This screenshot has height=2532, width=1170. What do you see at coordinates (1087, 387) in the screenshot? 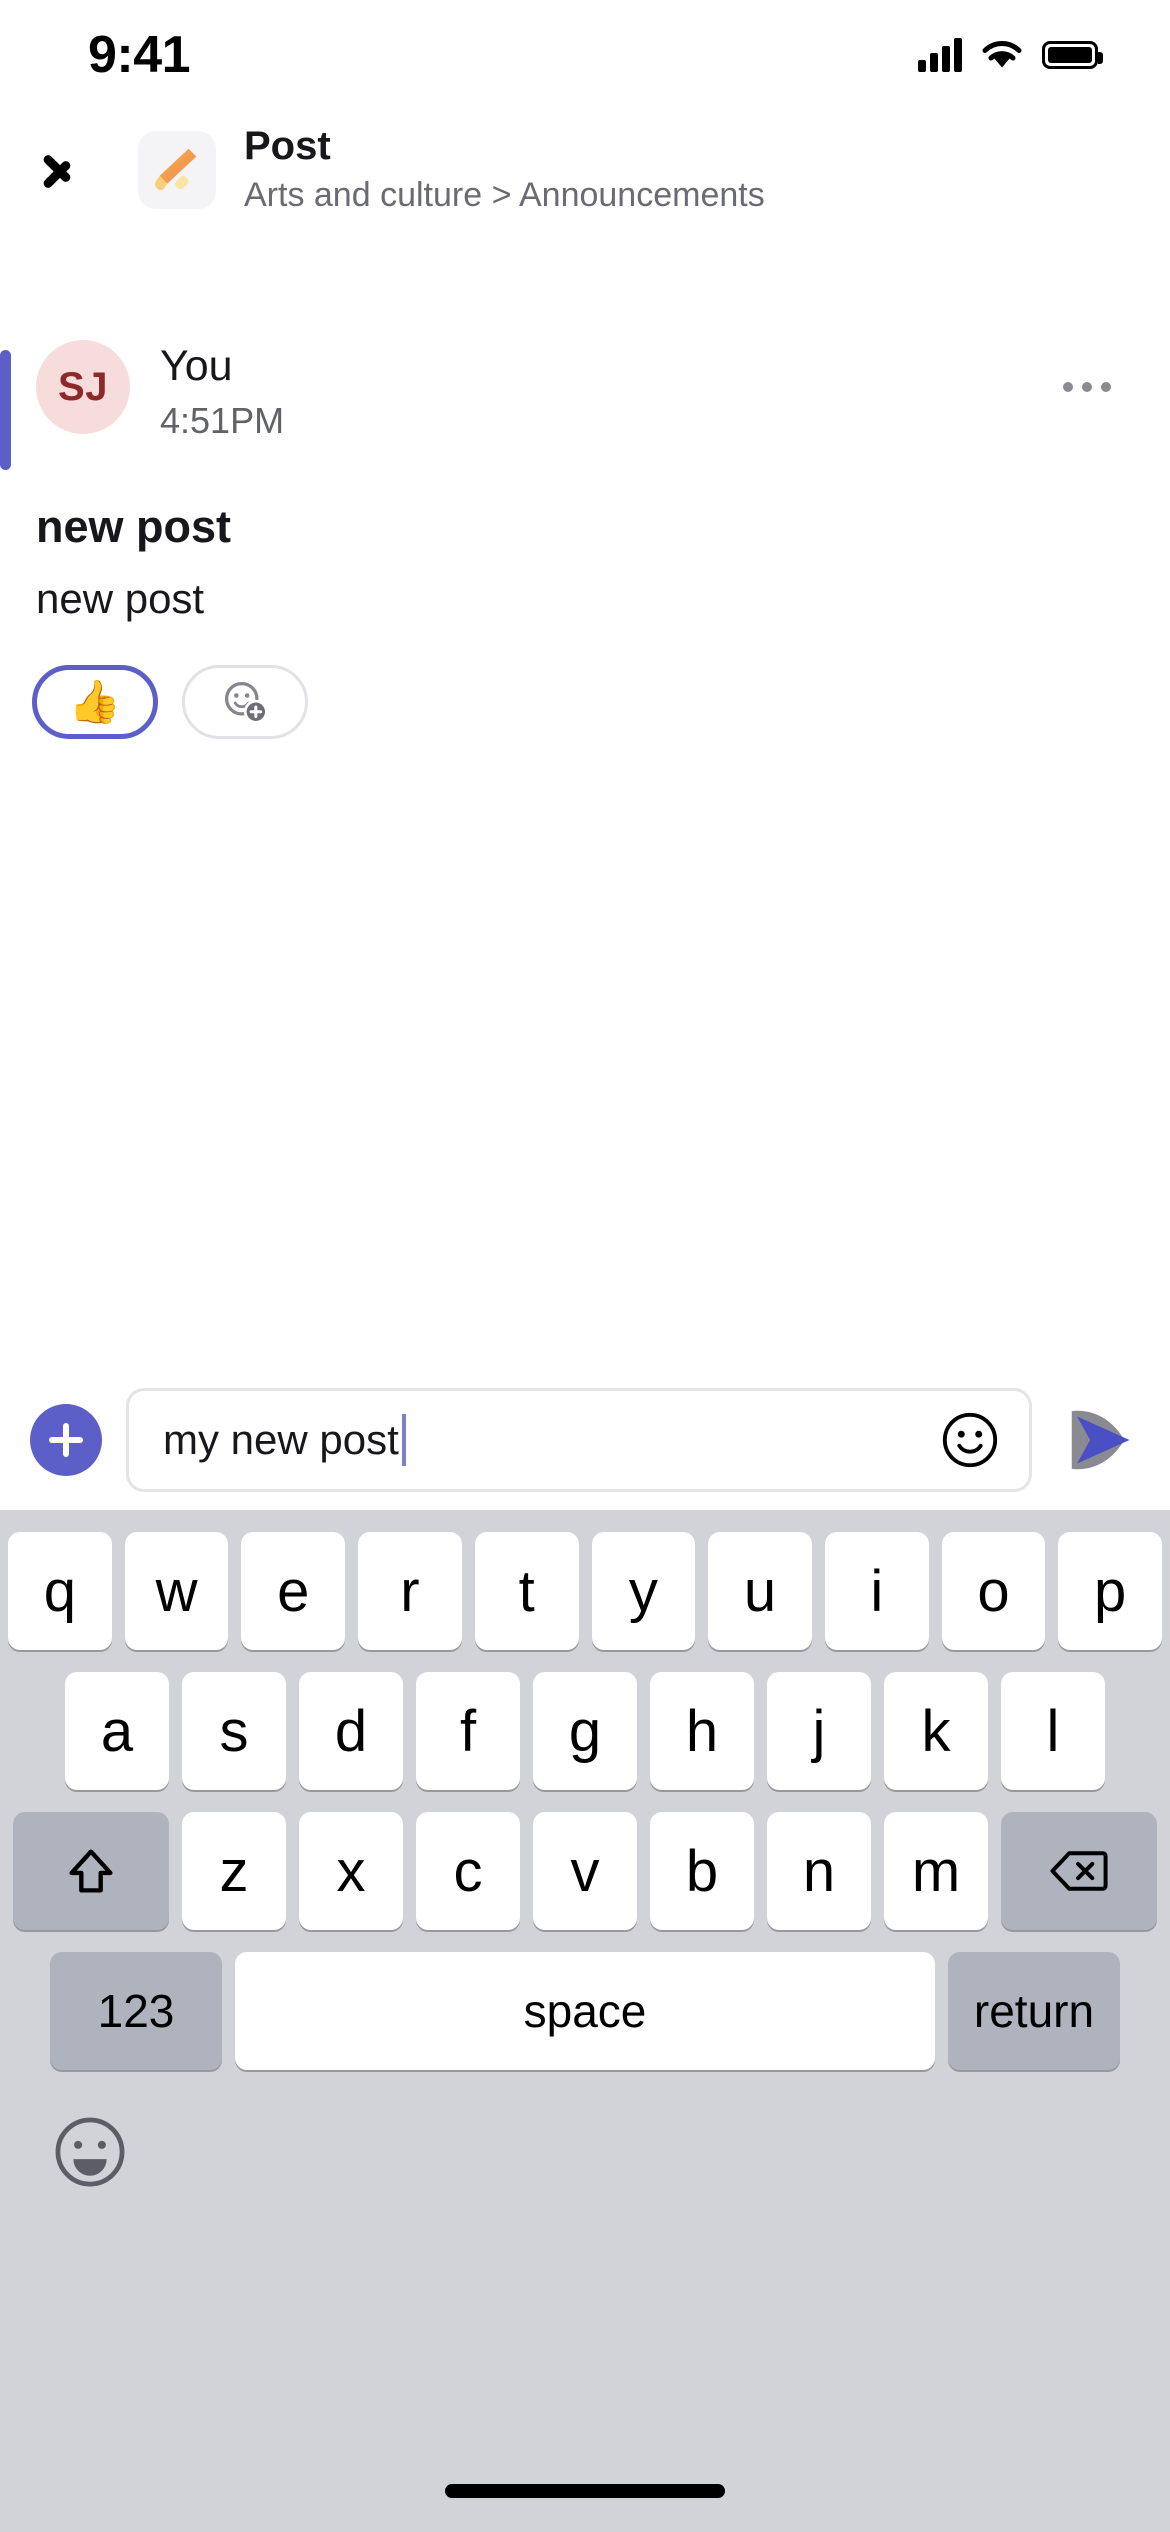
I see `more-options-icon` at bounding box center [1087, 387].